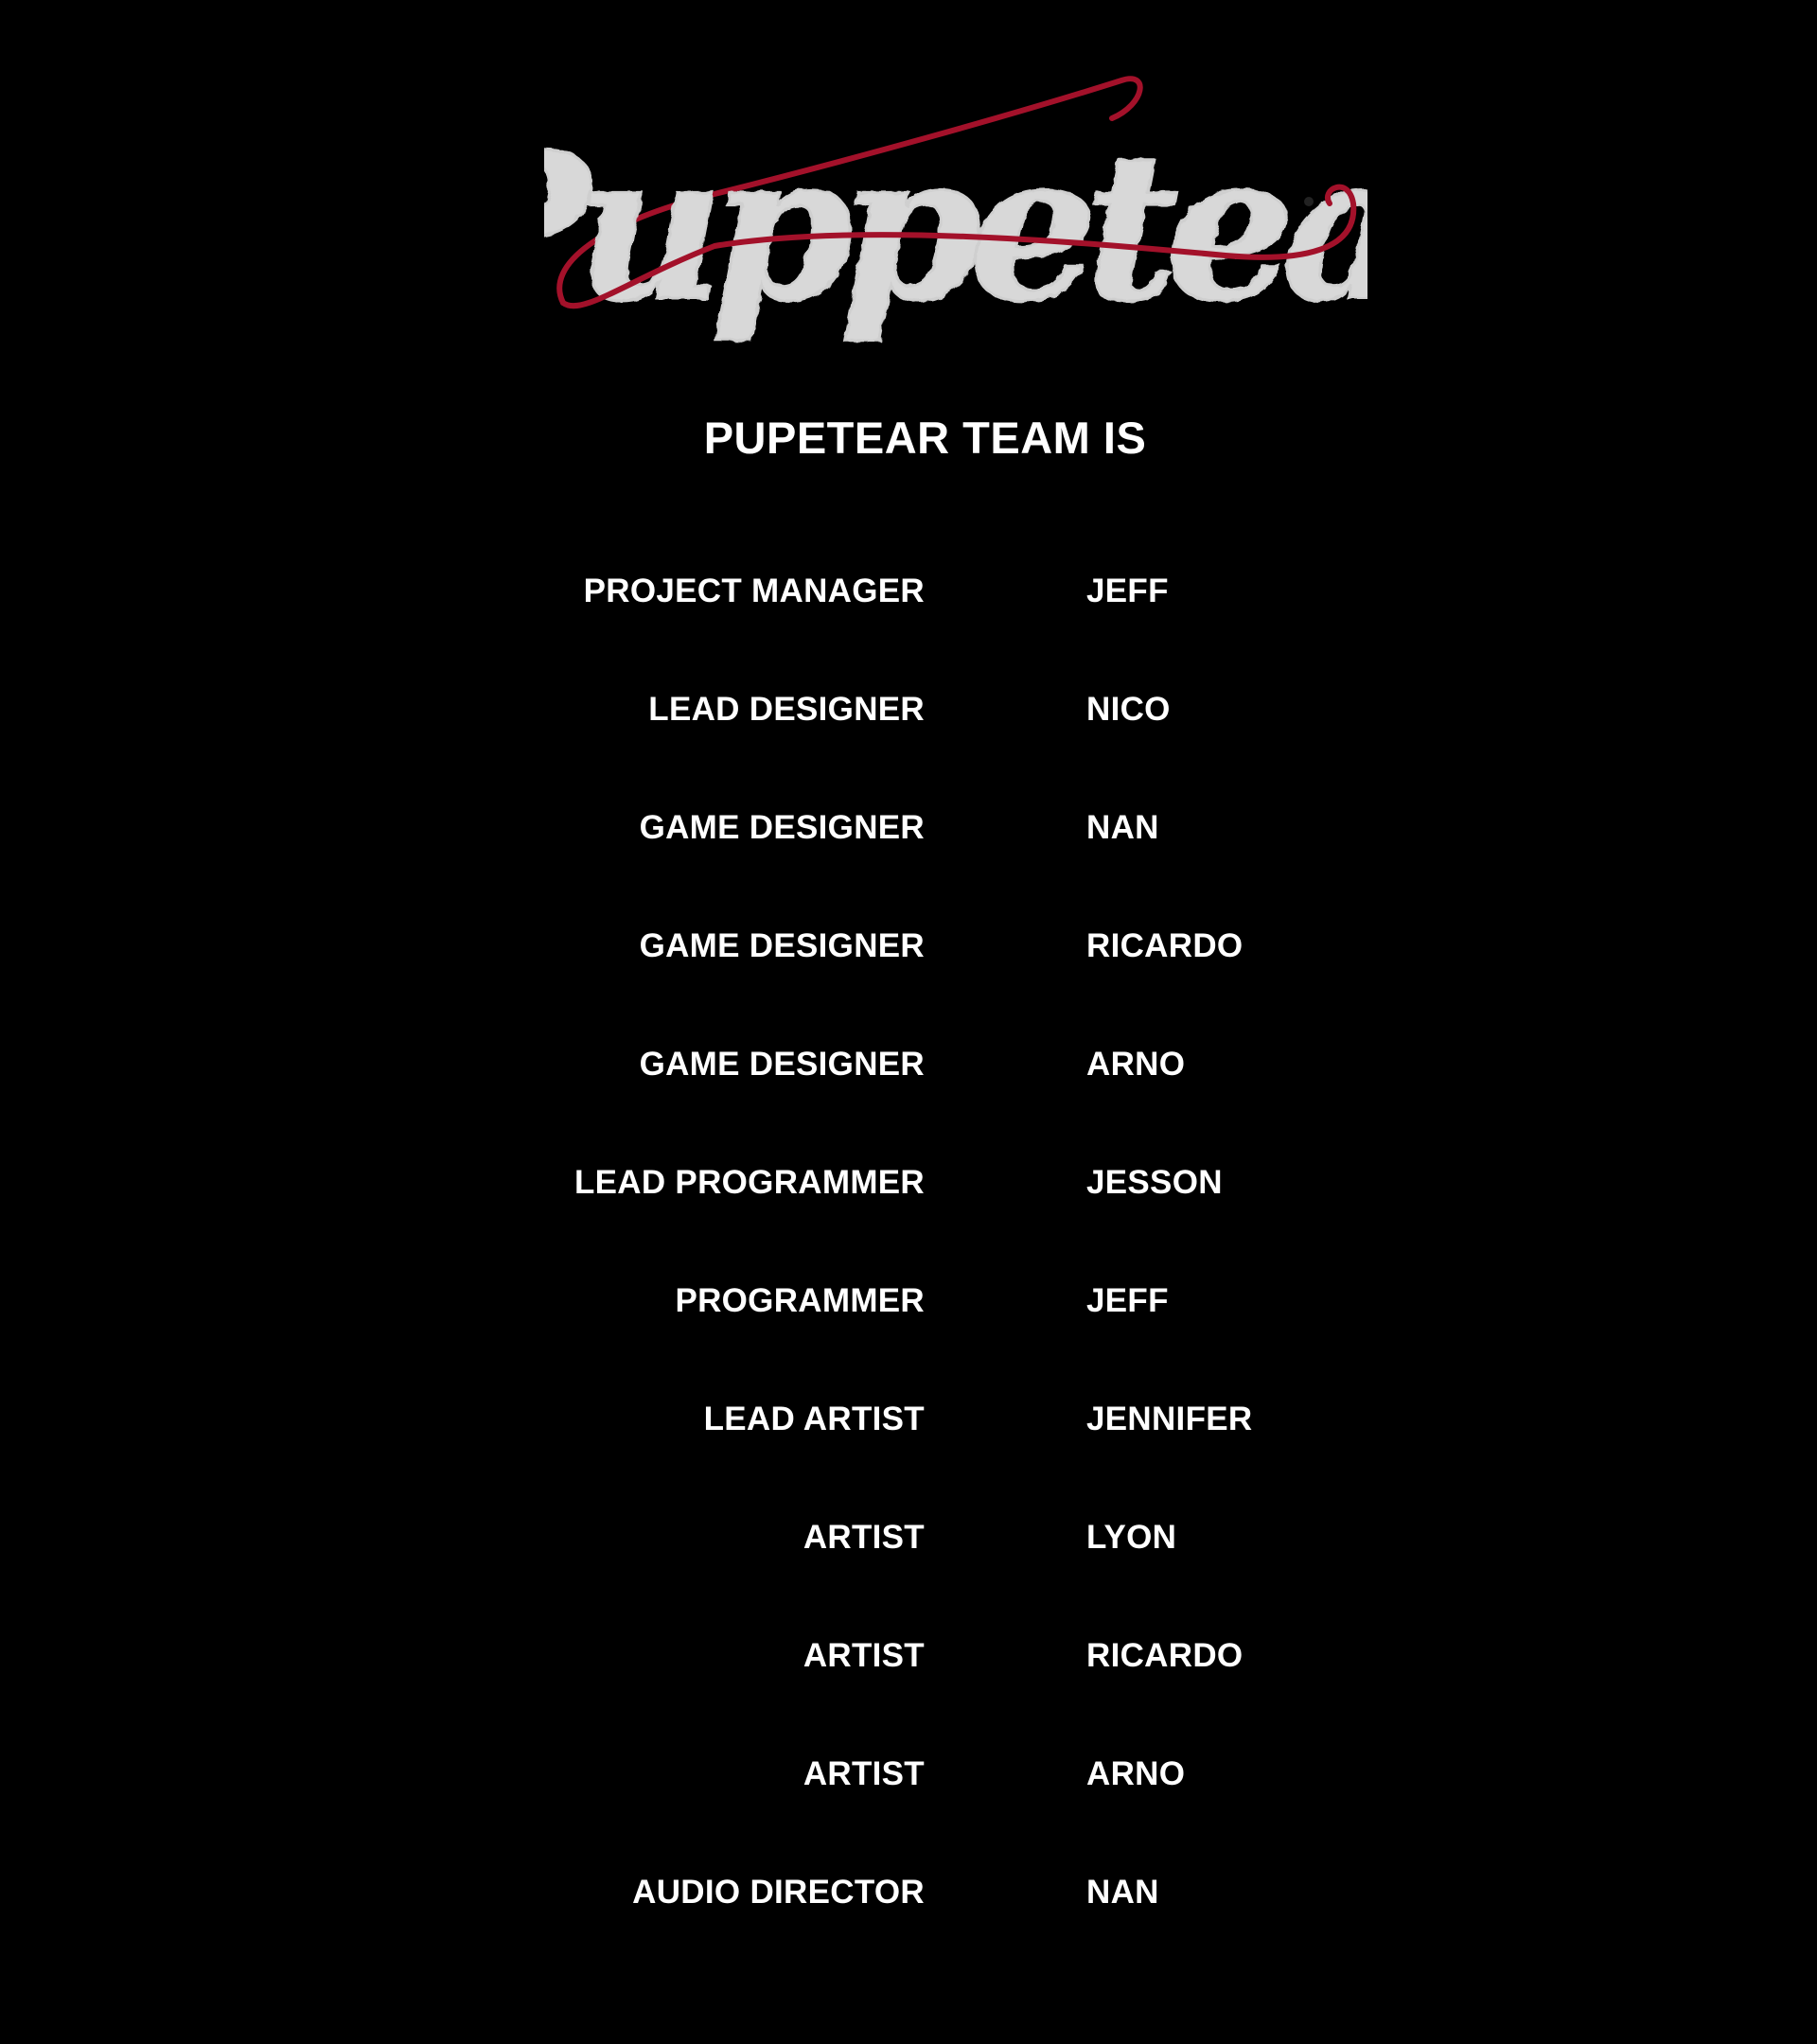 The image size is (1817, 2044). Describe the element at coordinates (800, 1300) in the screenshot. I see `credit-role: PROGRAMMER` at that location.